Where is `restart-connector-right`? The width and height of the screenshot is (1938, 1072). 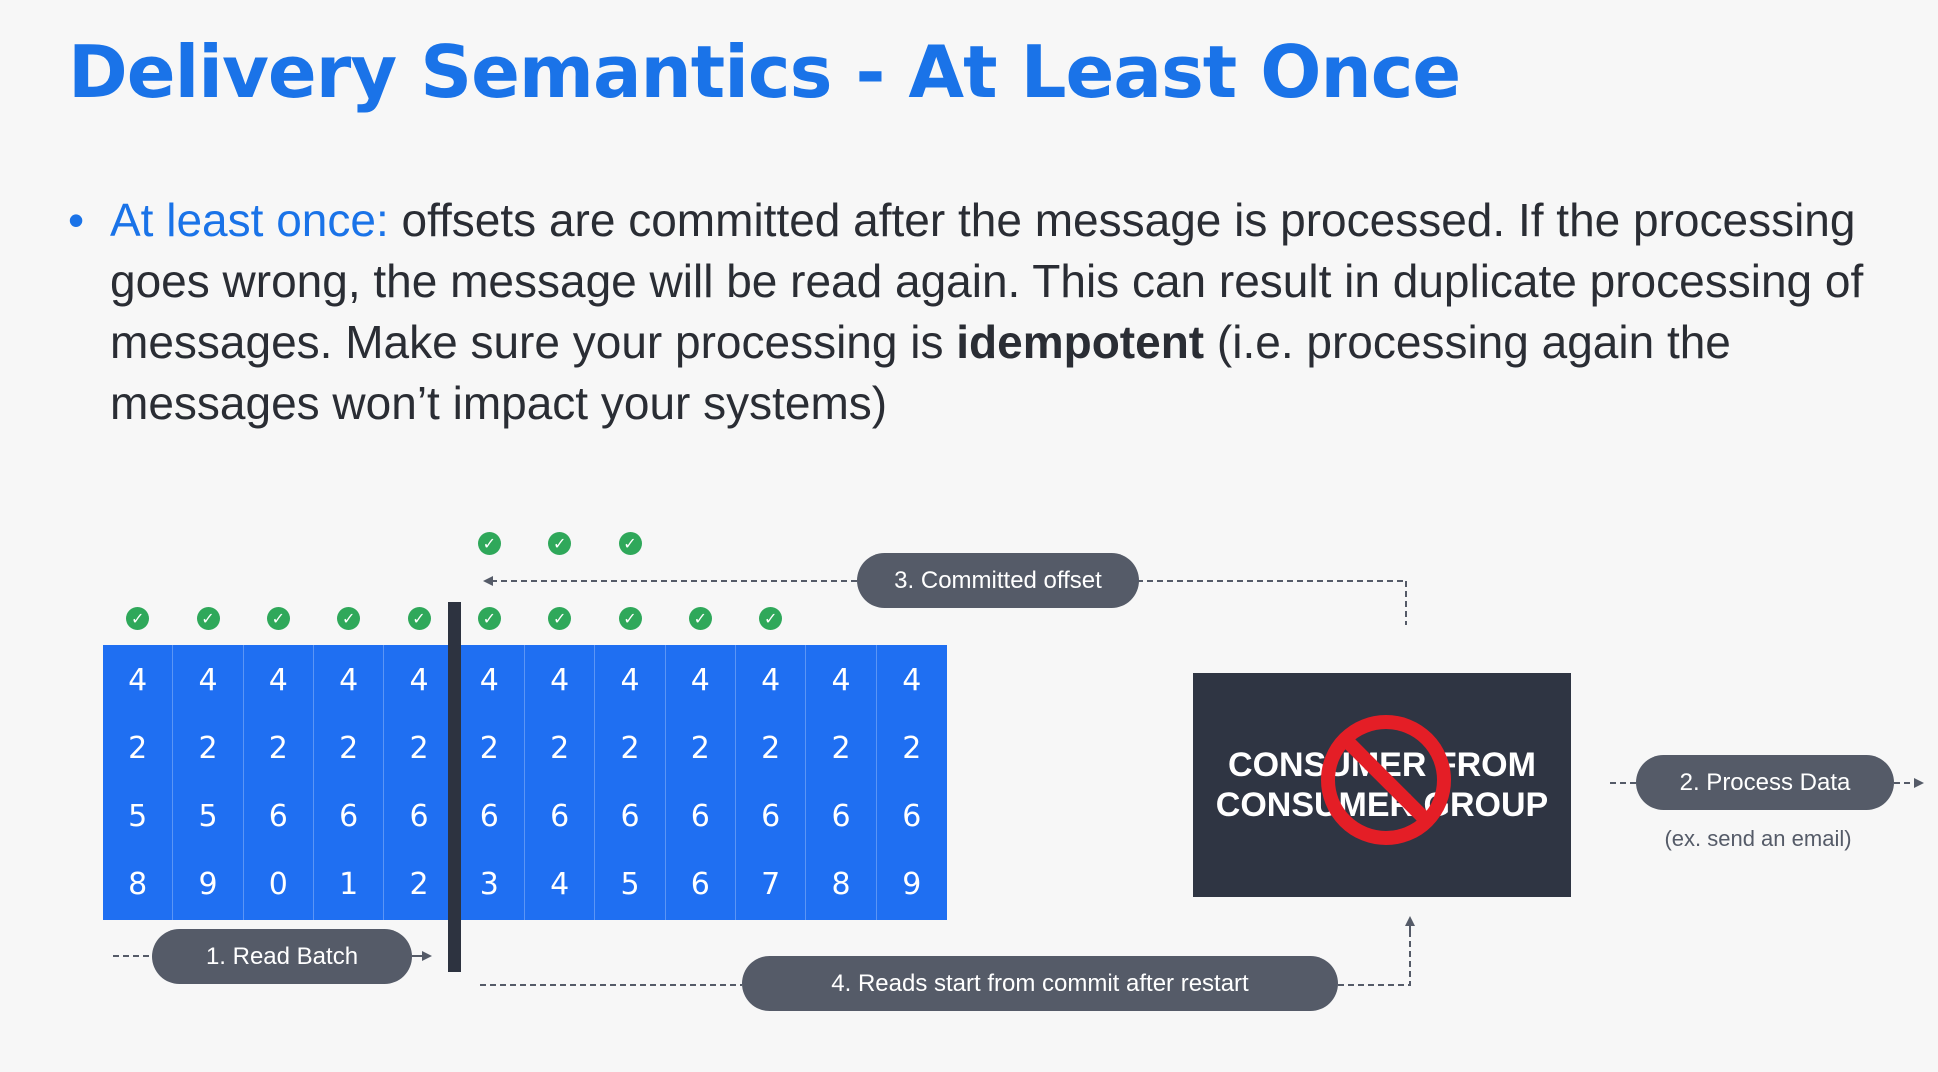
restart-connector-right is located at coordinates (1374, 960).